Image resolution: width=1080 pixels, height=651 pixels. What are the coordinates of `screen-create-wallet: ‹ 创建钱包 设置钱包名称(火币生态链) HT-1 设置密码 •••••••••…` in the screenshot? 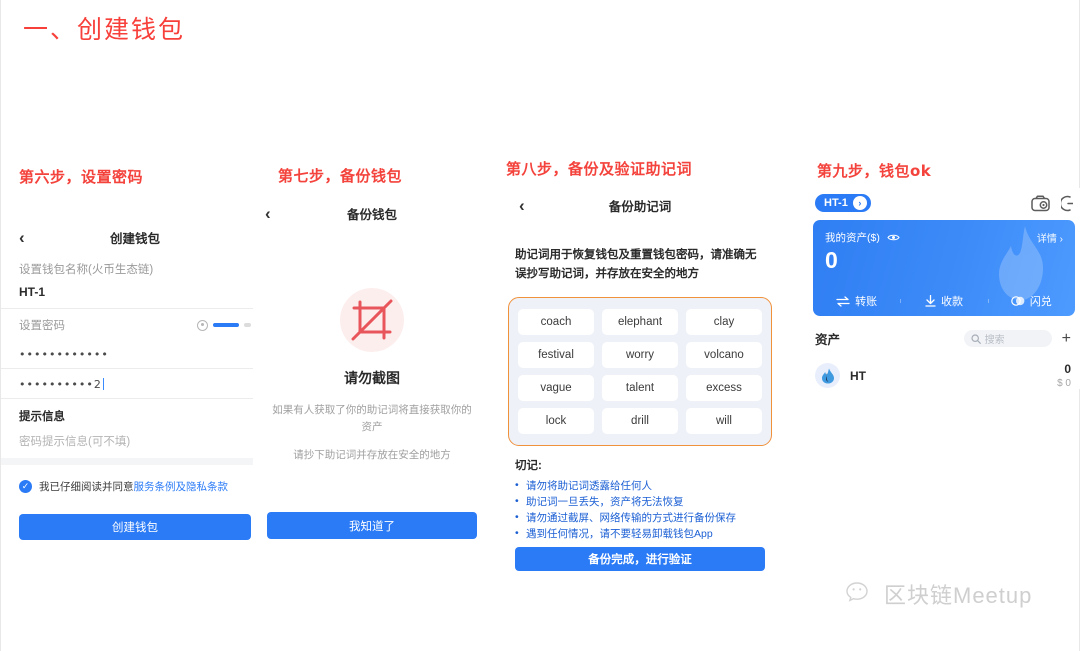 It's located at (135, 381).